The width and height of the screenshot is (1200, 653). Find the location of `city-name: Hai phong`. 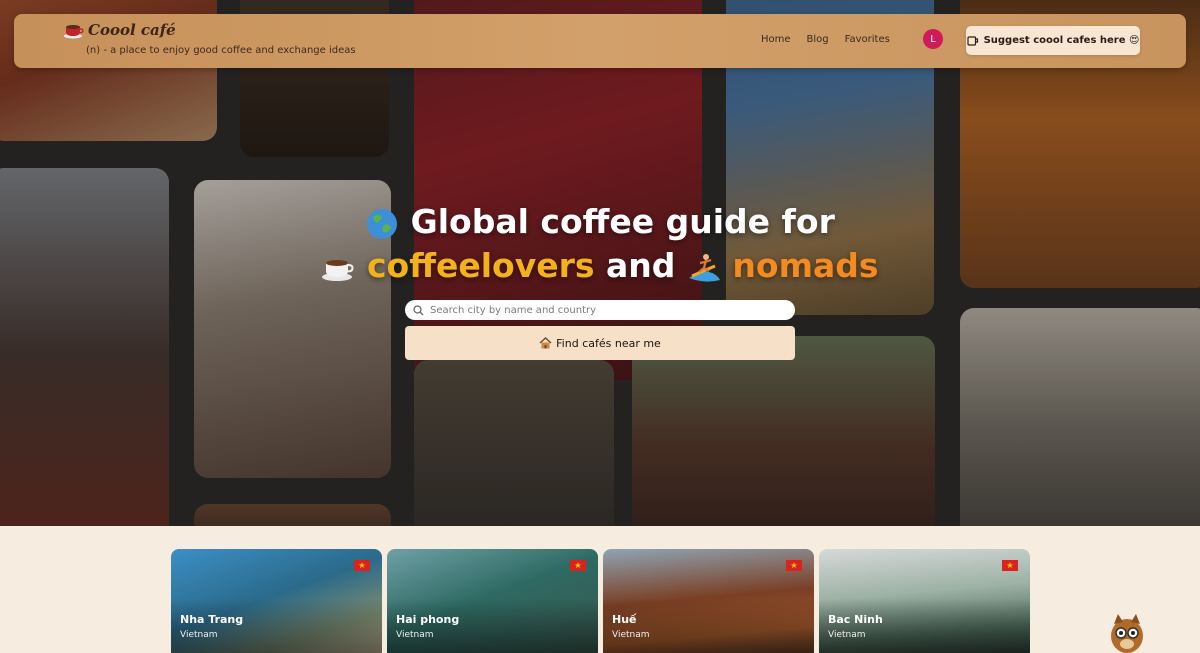

city-name: Hai phong is located at coordinates (428, 619).